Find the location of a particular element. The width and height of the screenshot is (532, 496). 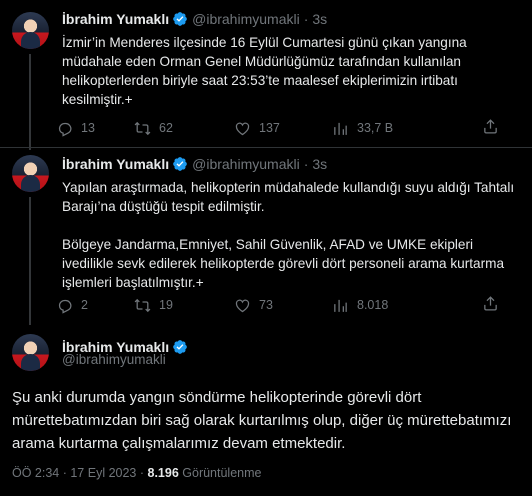

tweet-actions: 2 19 73 8.018 is located at coordinates (289, 305).